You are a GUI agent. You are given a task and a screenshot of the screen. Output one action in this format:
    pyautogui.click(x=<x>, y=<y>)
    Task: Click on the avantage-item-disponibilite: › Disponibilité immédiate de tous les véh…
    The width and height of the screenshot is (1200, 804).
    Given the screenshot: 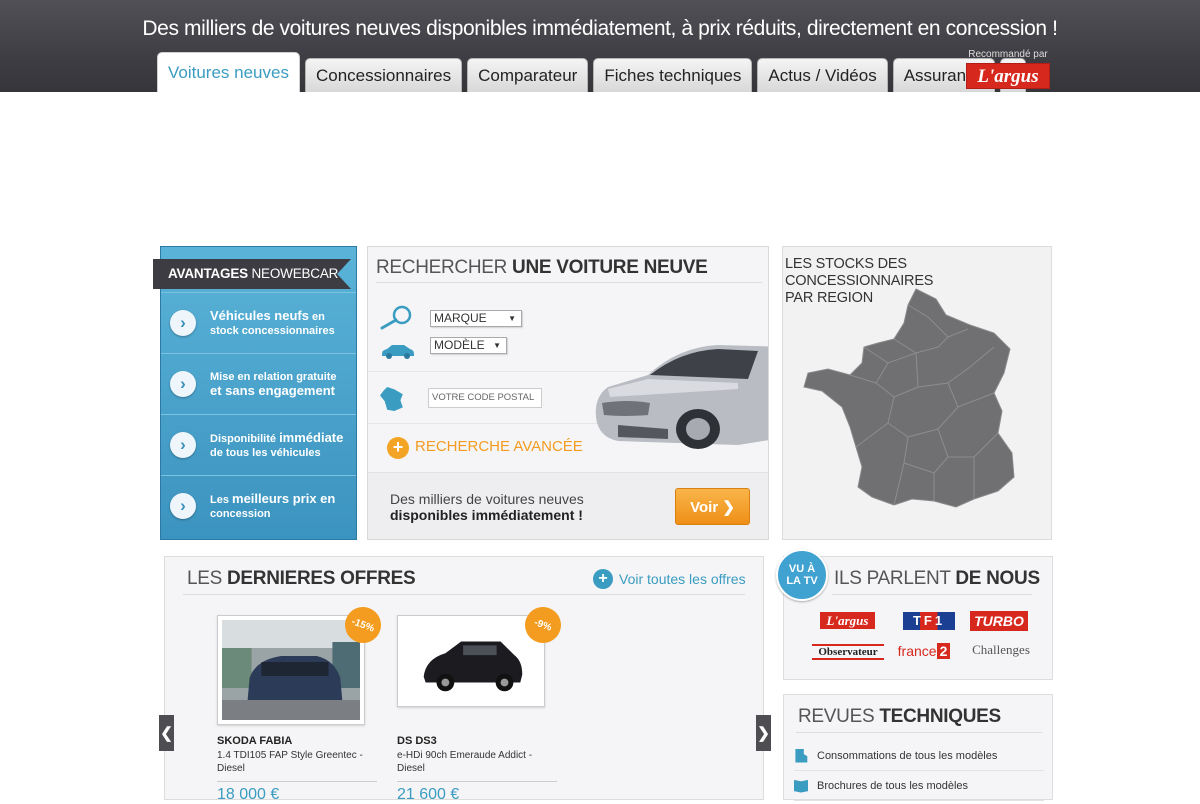 What is the action you would take?
    pyautogui.click(x=258, y=444)
    